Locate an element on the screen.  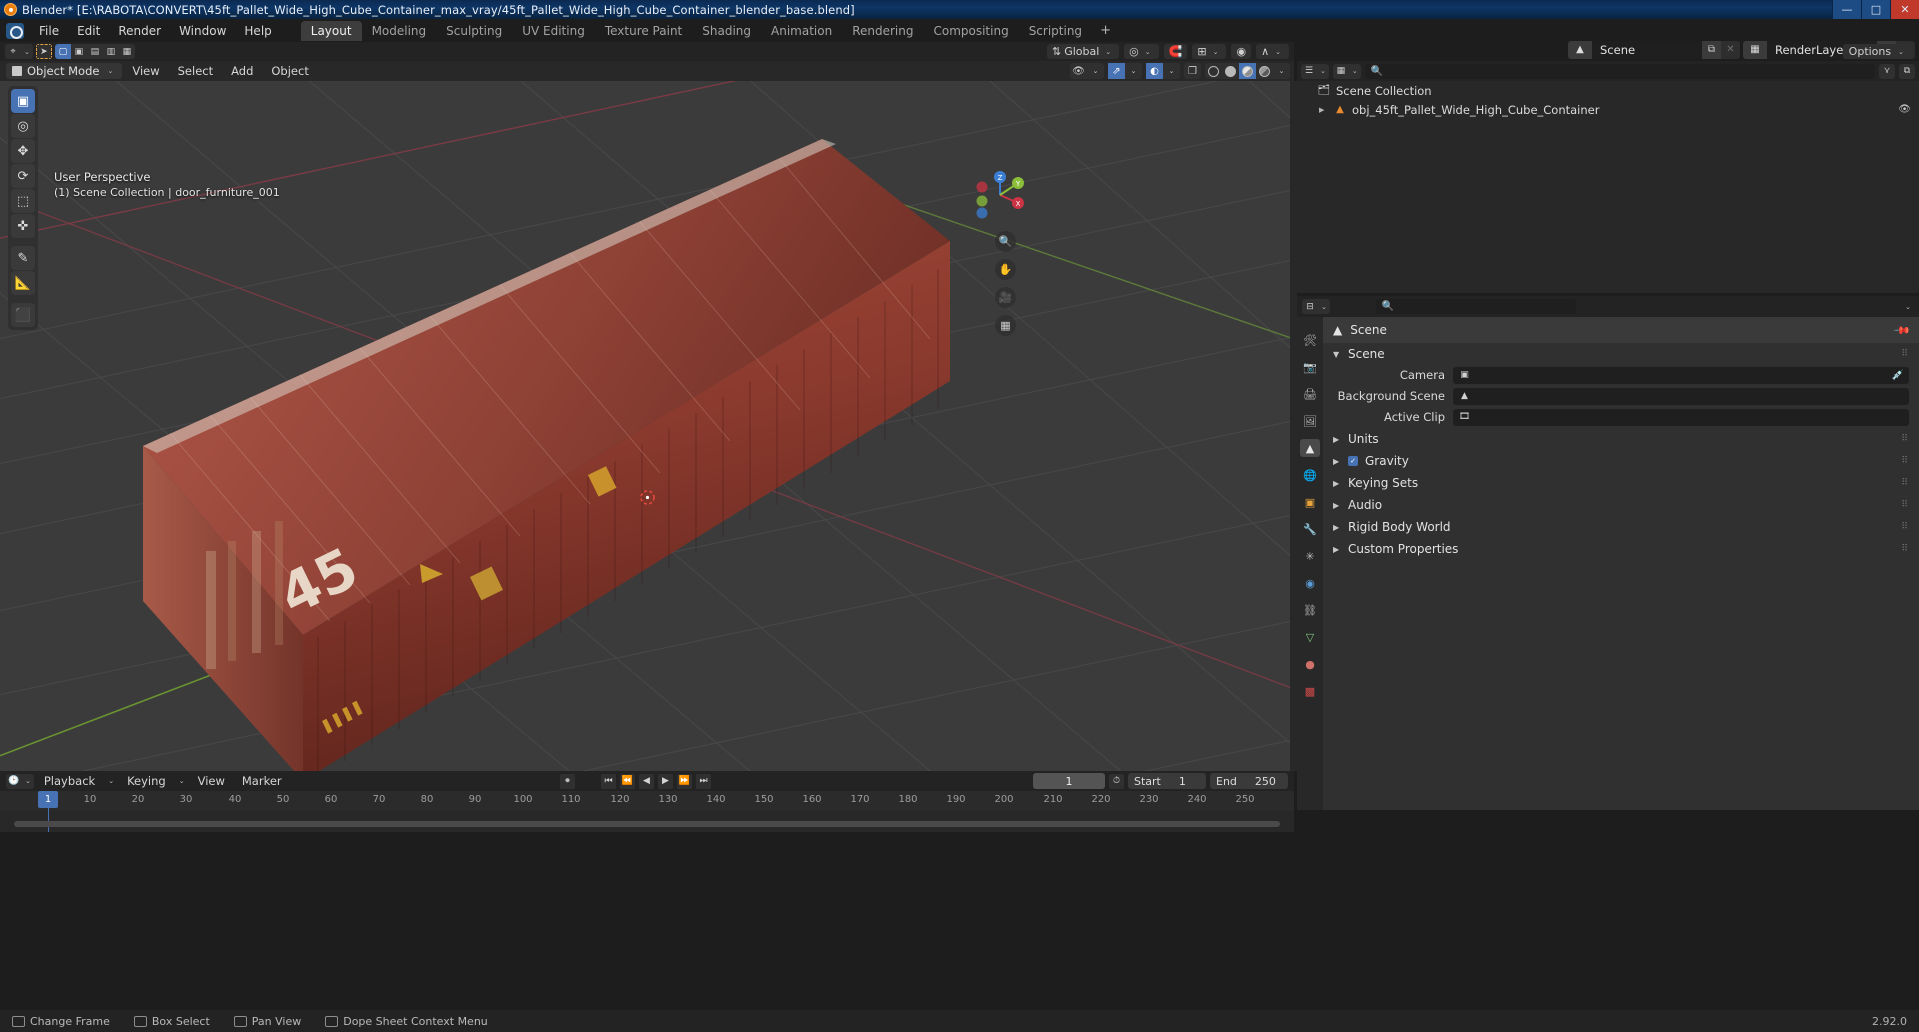
properties-tab-physics: ◉ is located at coordinates (1310, 583).